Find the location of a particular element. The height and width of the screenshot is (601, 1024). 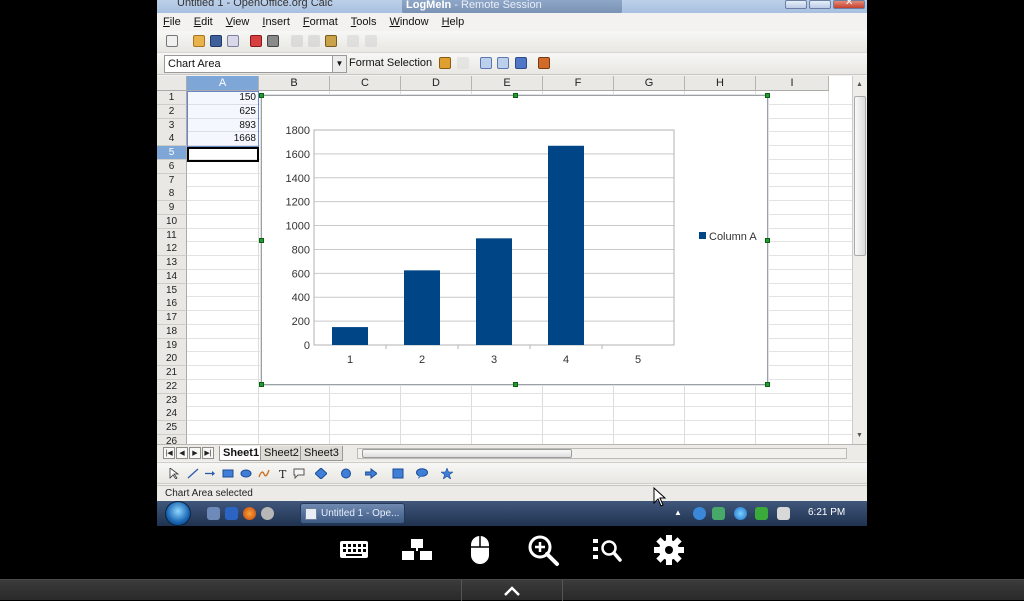

firefox-icon is located at coordinates (249, 513).